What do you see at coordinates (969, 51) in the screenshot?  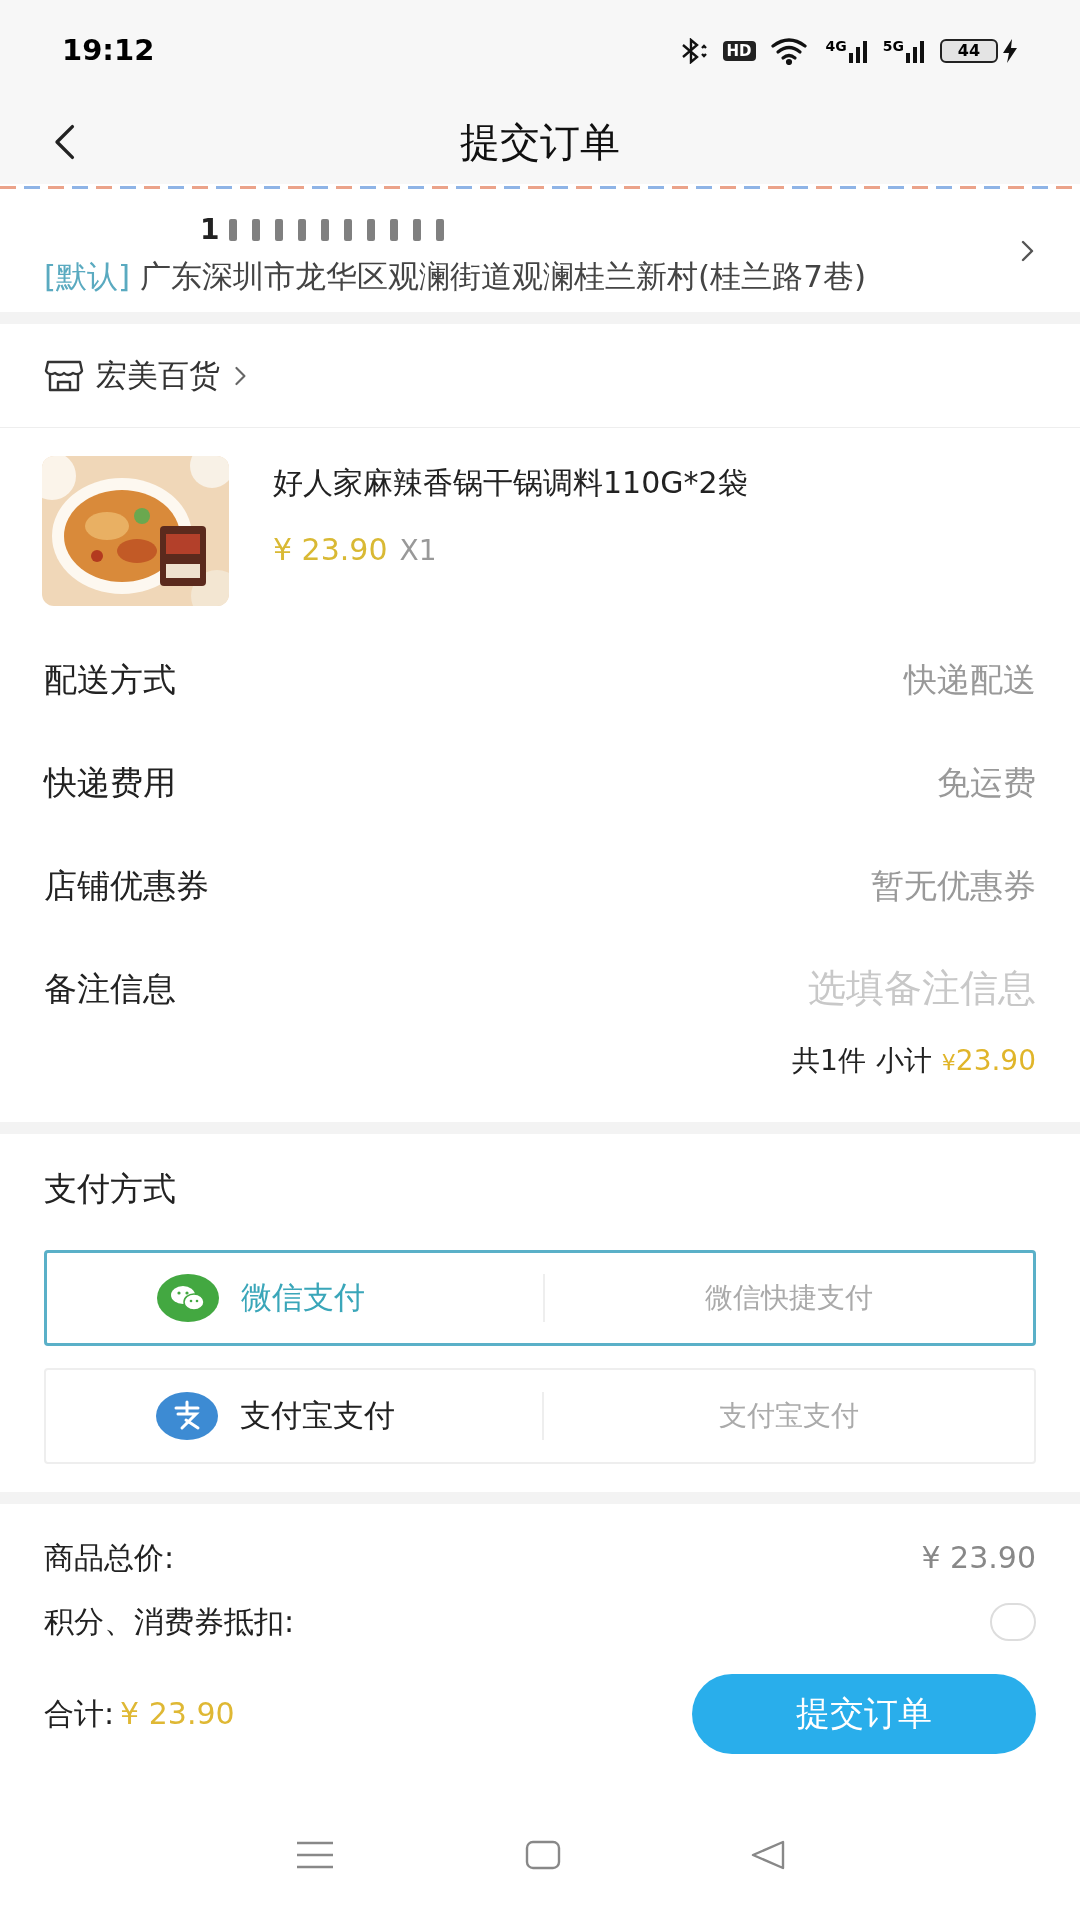 I see `battery-indicator: 44` at bounding box center [969, 51].